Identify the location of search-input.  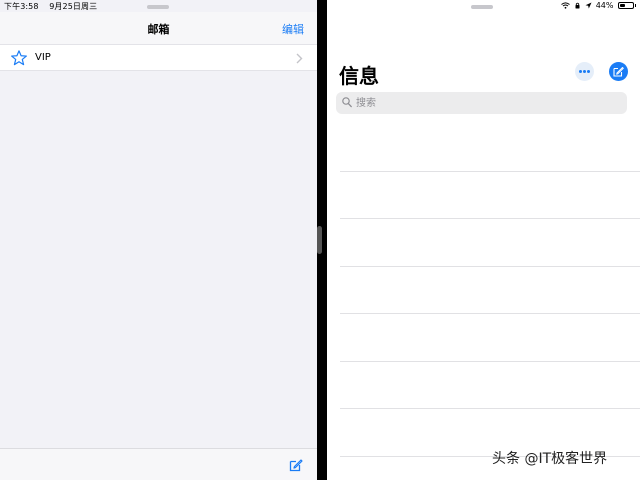
(484, 103).